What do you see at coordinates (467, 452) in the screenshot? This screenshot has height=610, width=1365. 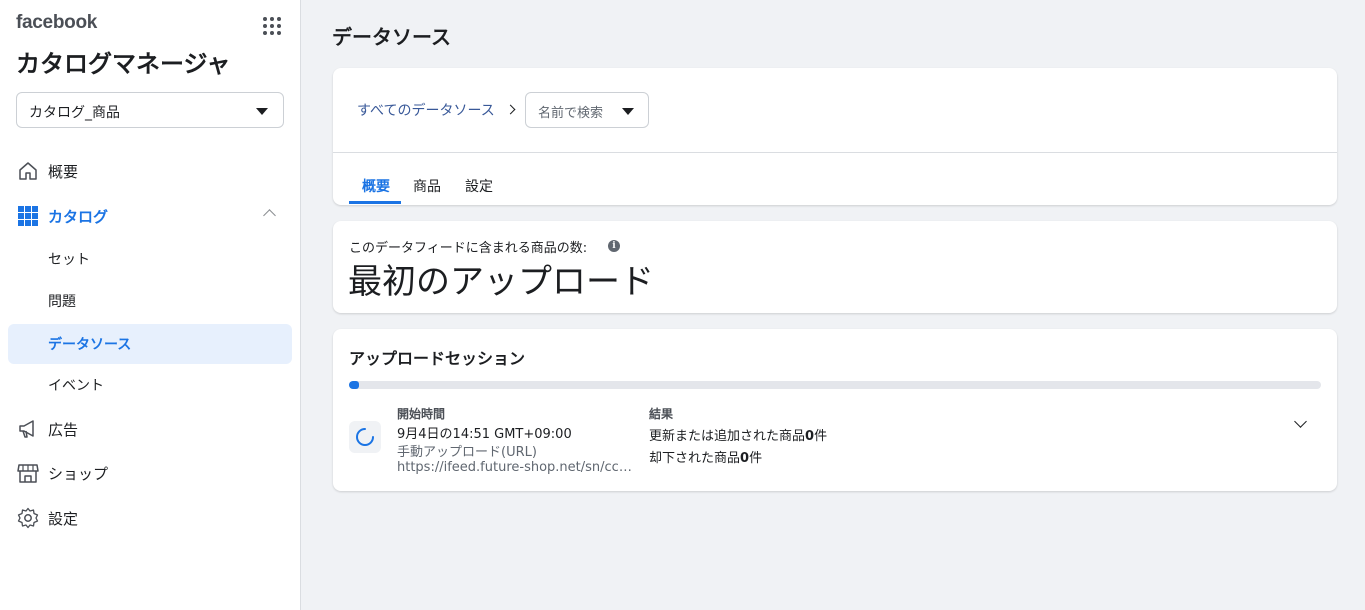 I see `upload-method: 手動アップロード(URL)` at bounding box center [467, 452].